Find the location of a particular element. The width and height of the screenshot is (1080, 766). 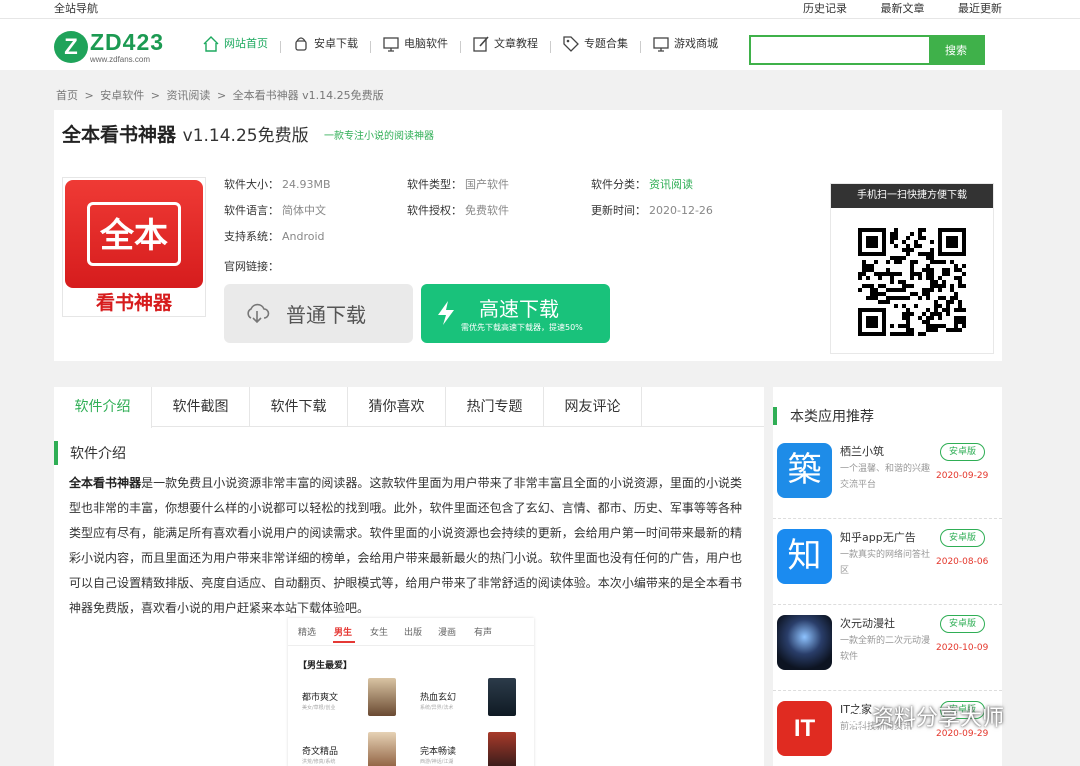

info-website: 官网链接： is located at coordinates (251, 266).